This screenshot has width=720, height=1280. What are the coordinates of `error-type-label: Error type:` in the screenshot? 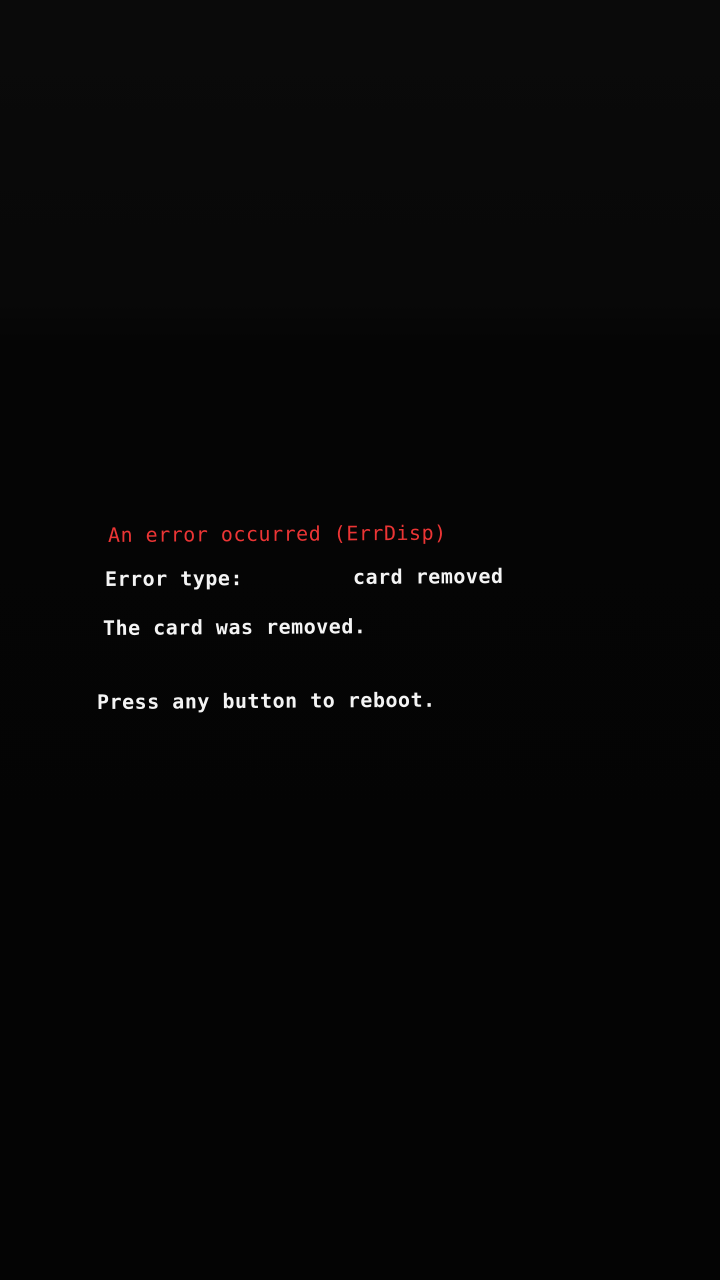 It's located at (174, 578).